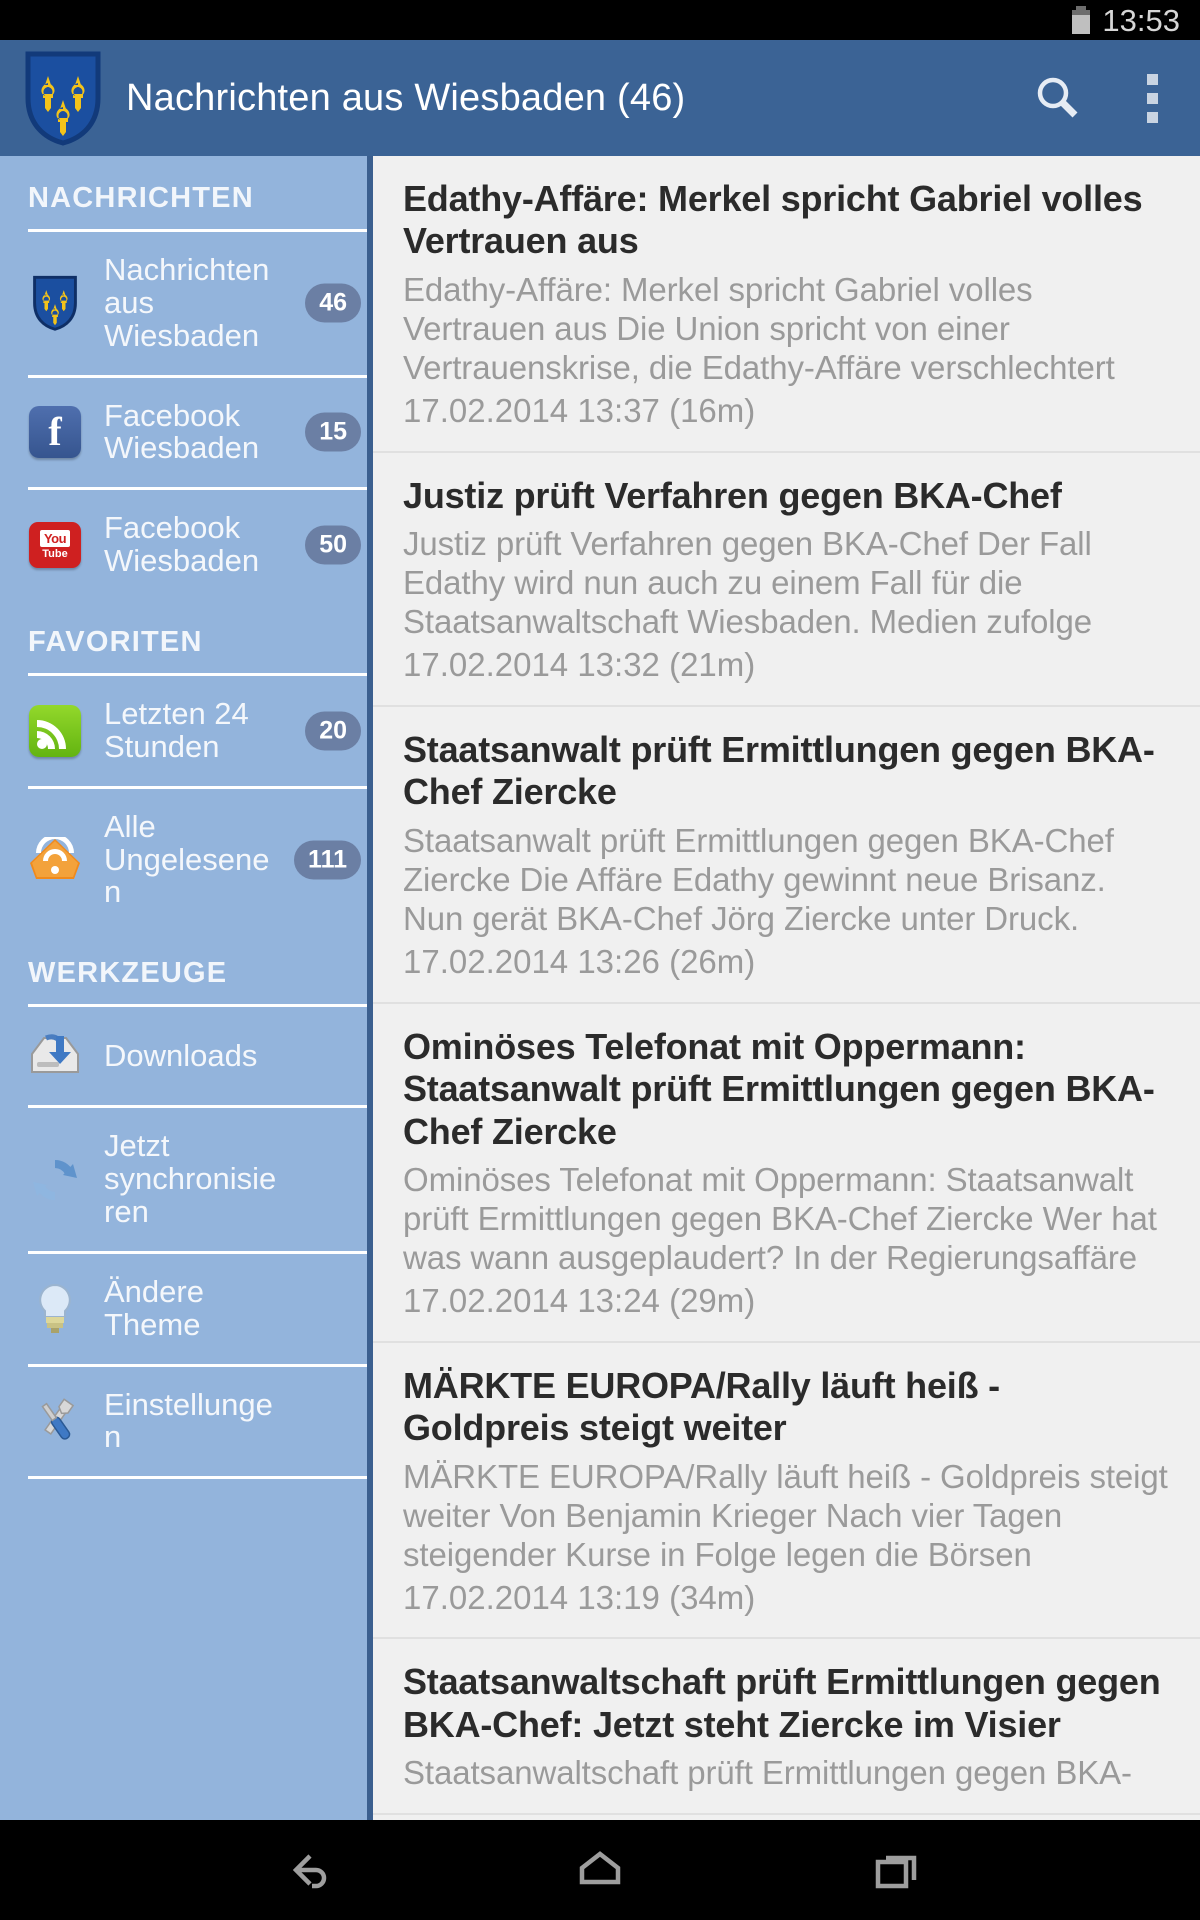  What do you see at coordinates (188, 1420) in the screenshot?
I see `sidebar-item-label: Einstellungen` at bounding box center [188, 1420].